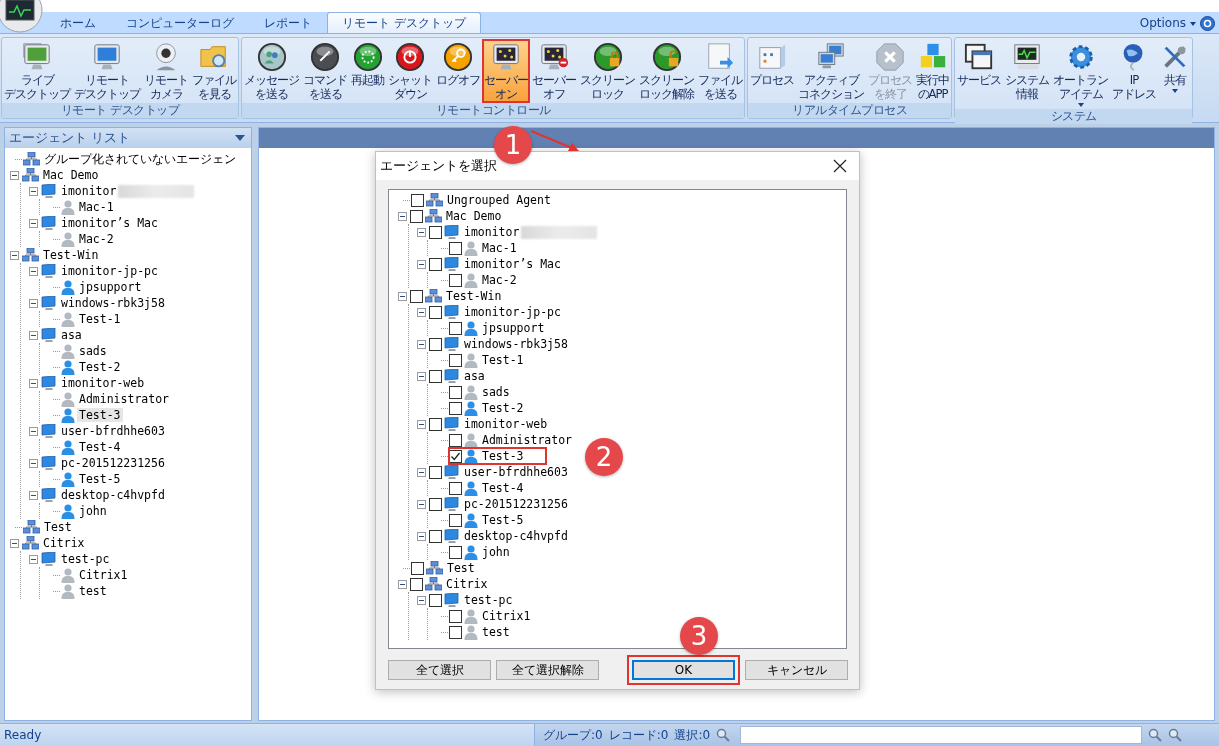 This screenshot has height=746, width=1219. Describe the element at coordinates (772, 71) in the screenshot. I see `ribbon-button: プロセス` at that location.